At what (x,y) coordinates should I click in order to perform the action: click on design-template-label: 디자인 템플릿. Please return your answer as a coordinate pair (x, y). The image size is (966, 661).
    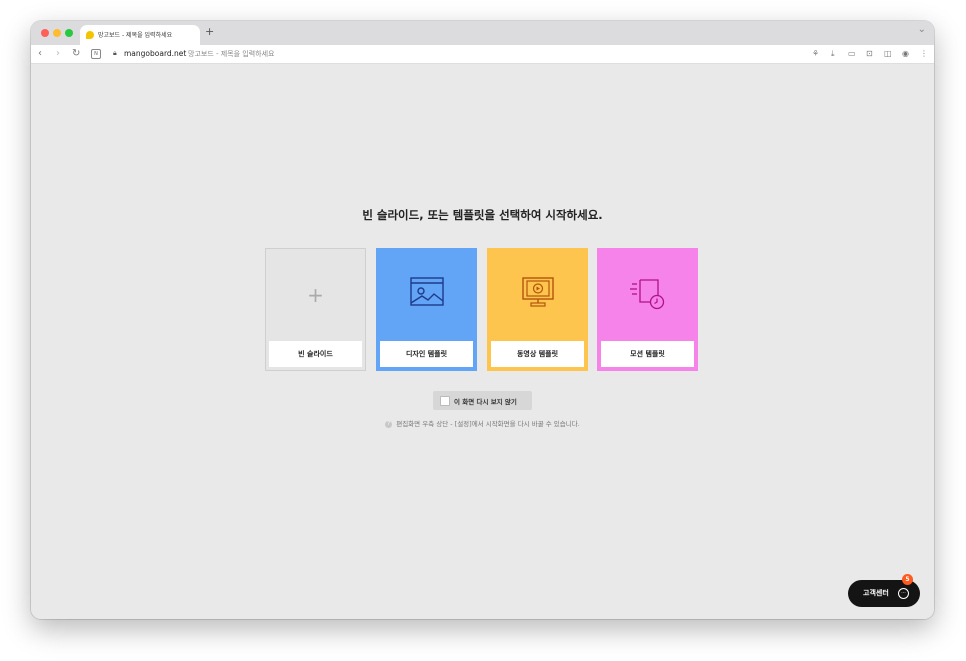
    Looking at the image, I should click on (426, 354).